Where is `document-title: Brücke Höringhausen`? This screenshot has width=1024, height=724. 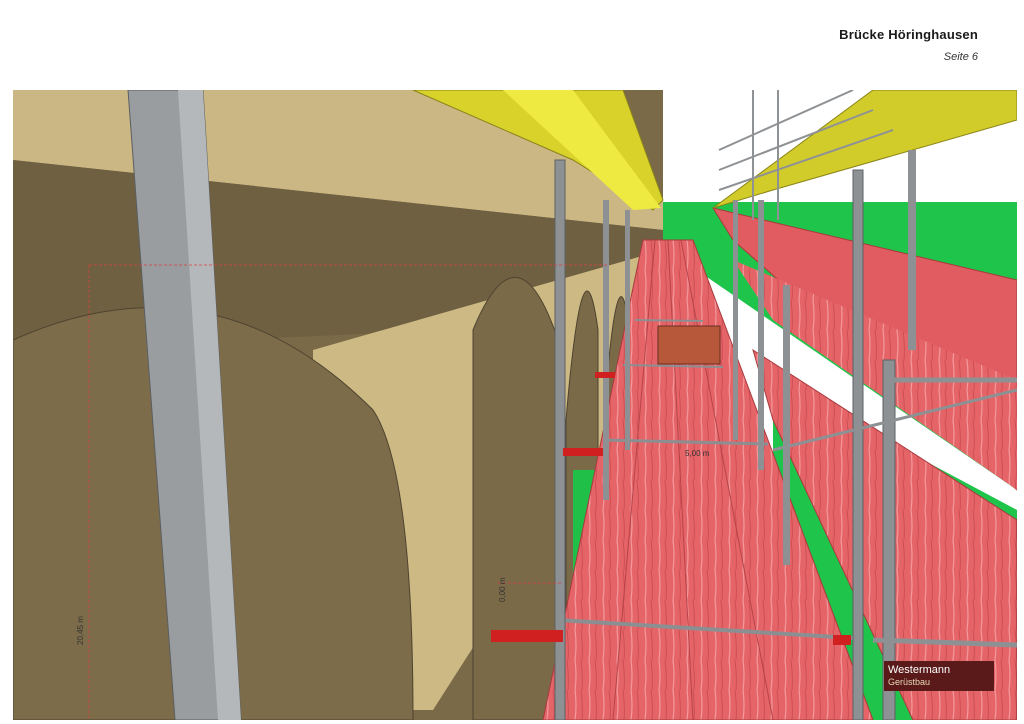 document-title: Brücke Höringhausen is located at coordinates (908, 34).